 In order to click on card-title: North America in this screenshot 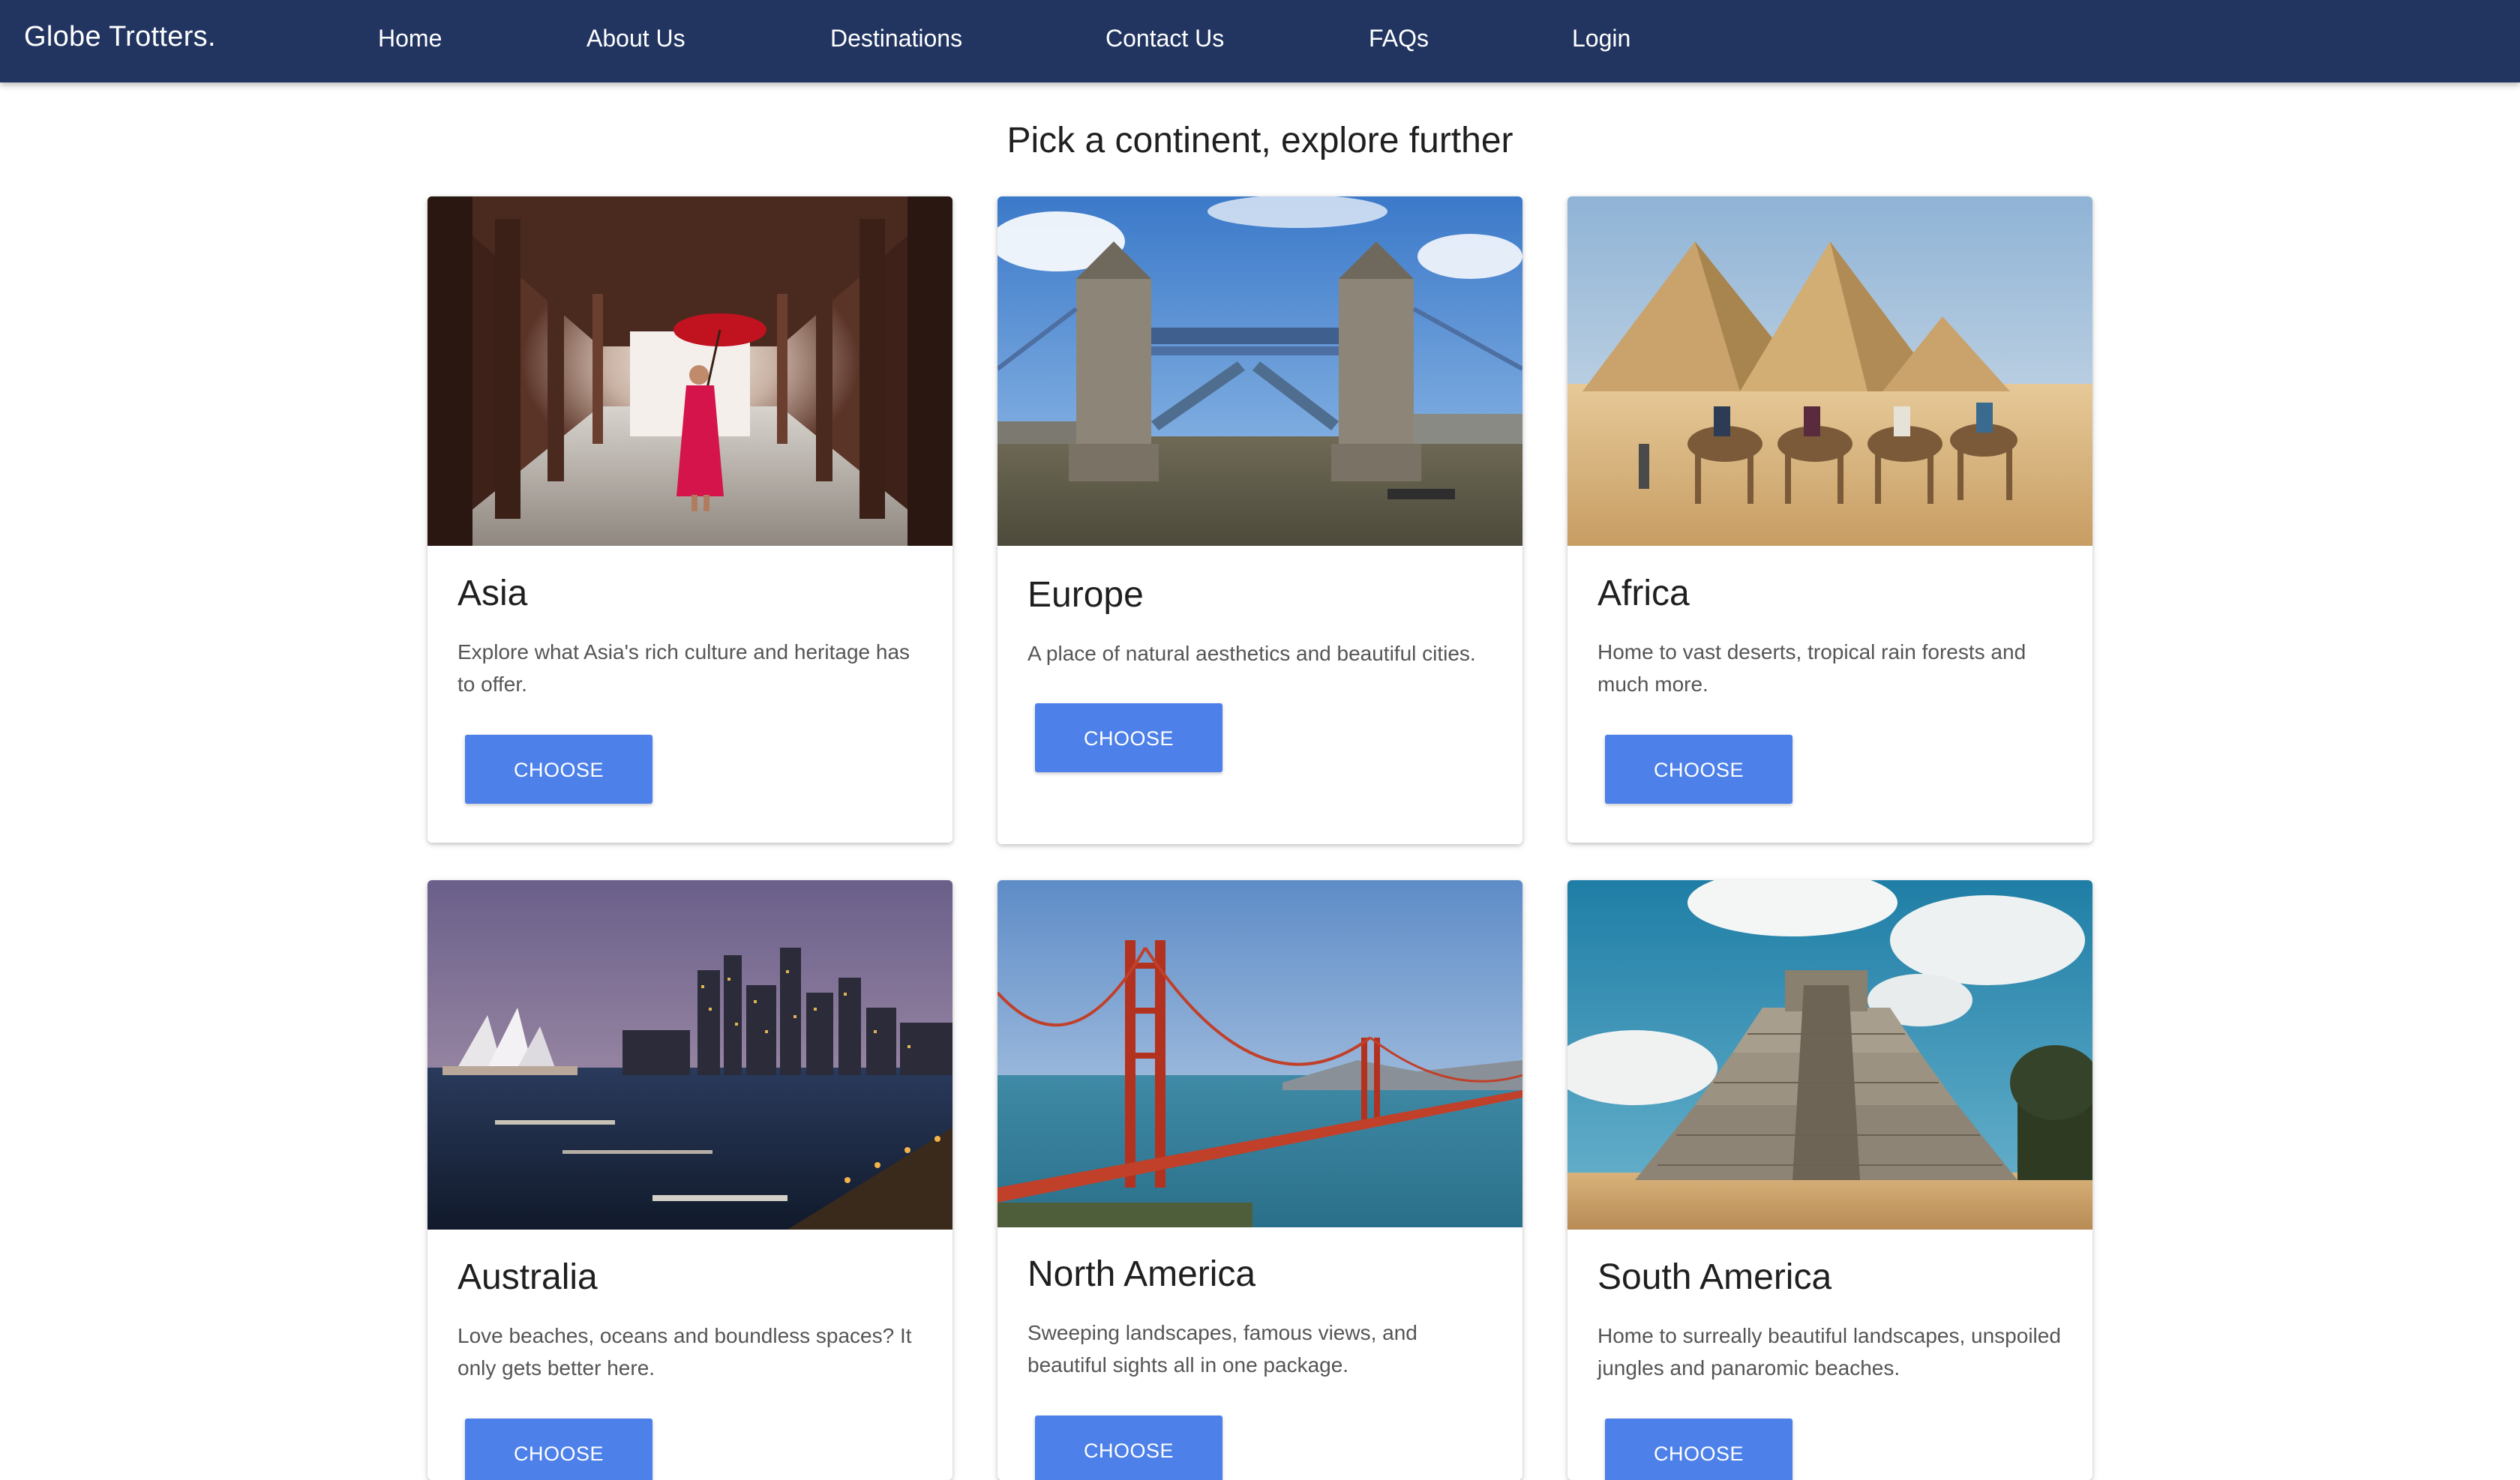, I will do `click(1142, 1274)`.